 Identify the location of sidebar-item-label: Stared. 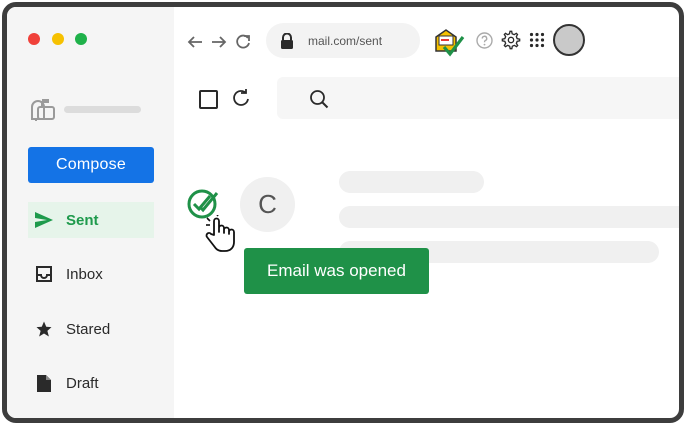
(88, 329).